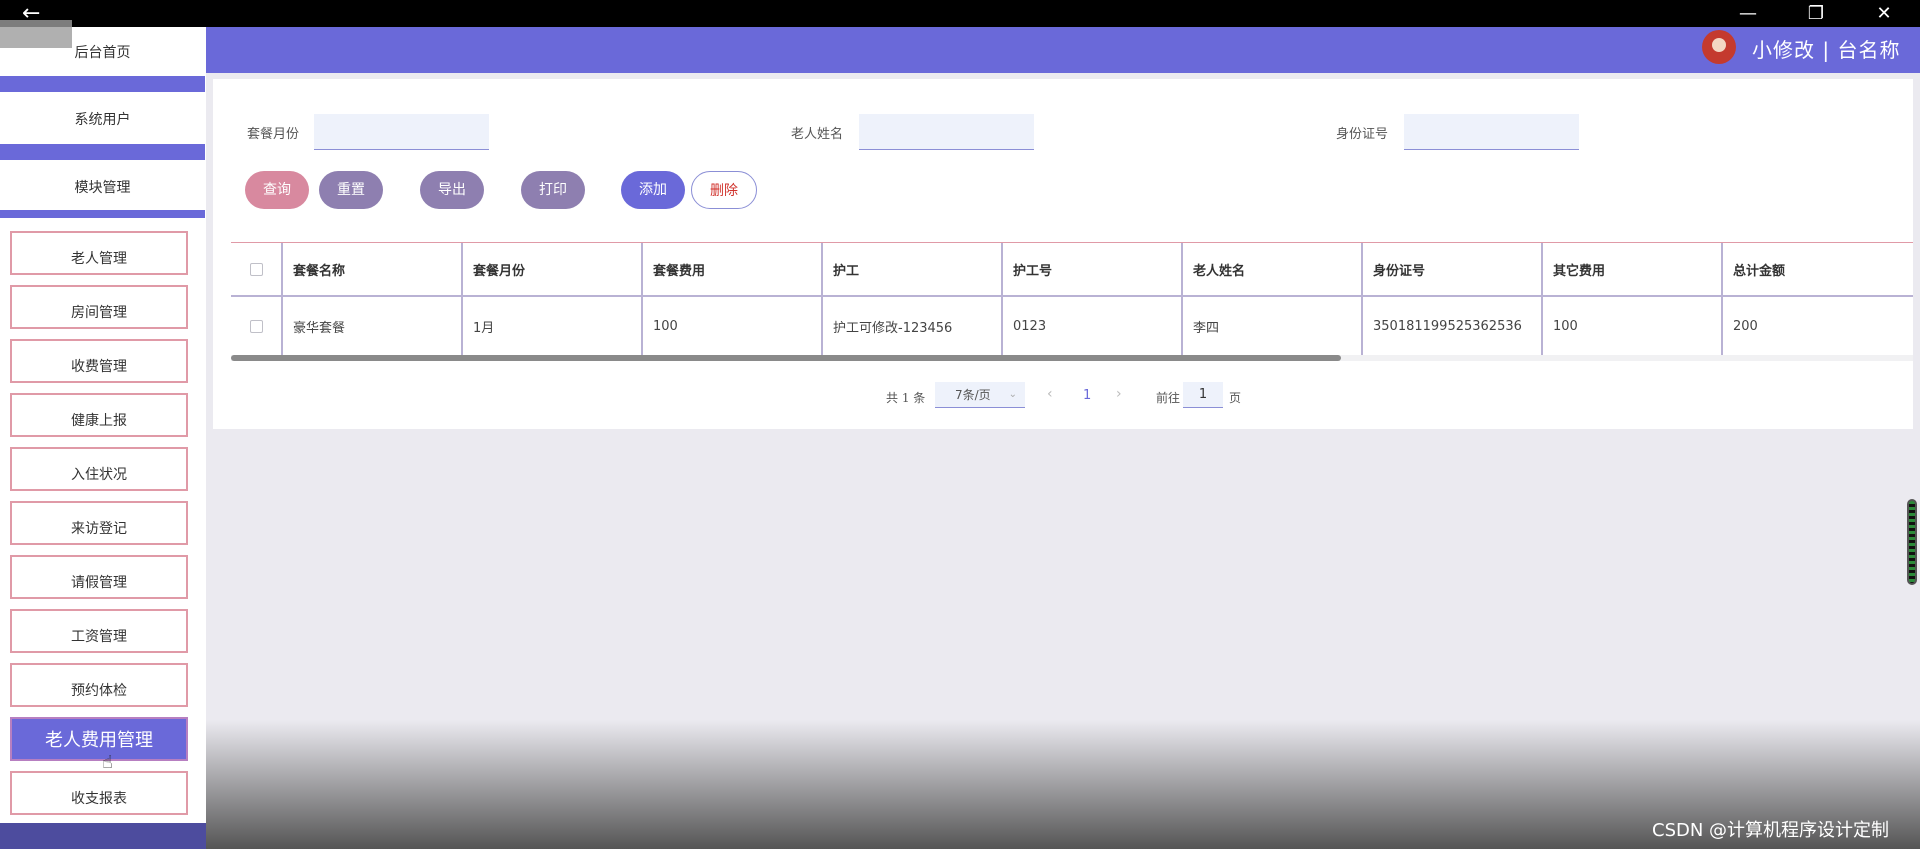 The image size is (1920, 849). I want to click on row-select-cell, so click(256, 326).